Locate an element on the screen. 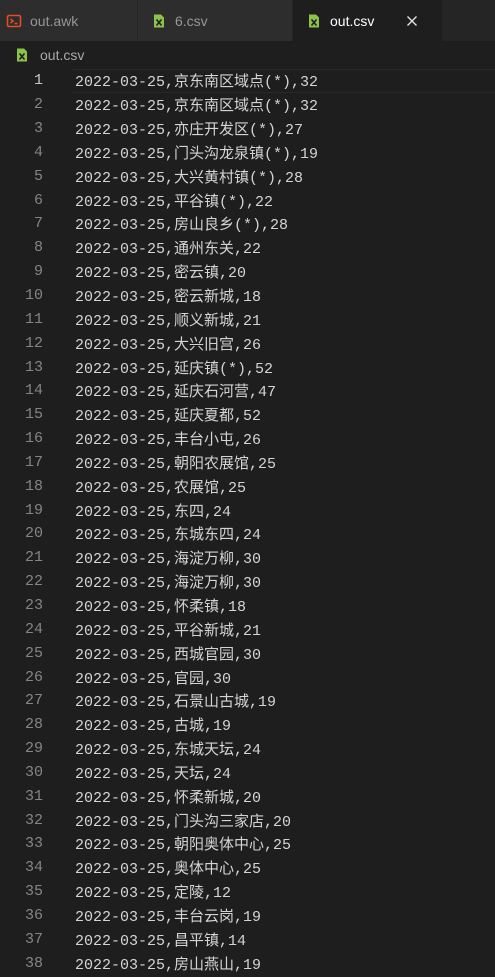 This screenshot has width=495, height=977. line-text: 2022-03-25,昌平镇,14 is located at coordinates (160, 939).